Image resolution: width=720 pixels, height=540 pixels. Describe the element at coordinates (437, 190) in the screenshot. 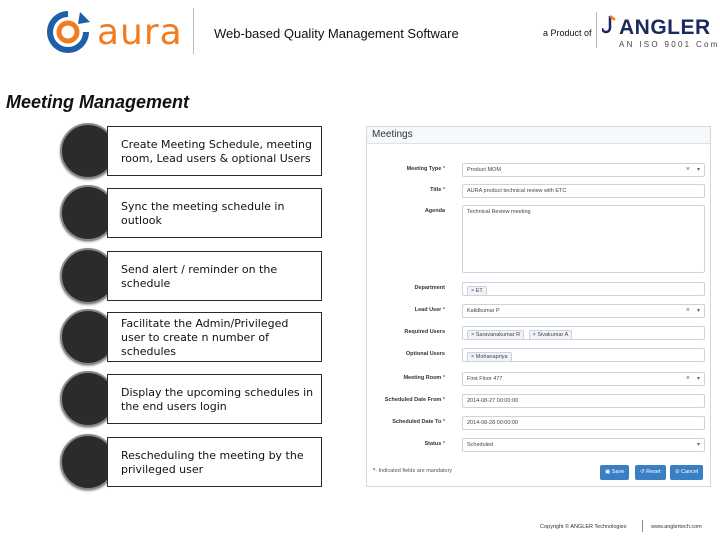

I see `title-label: Title *` at that location.